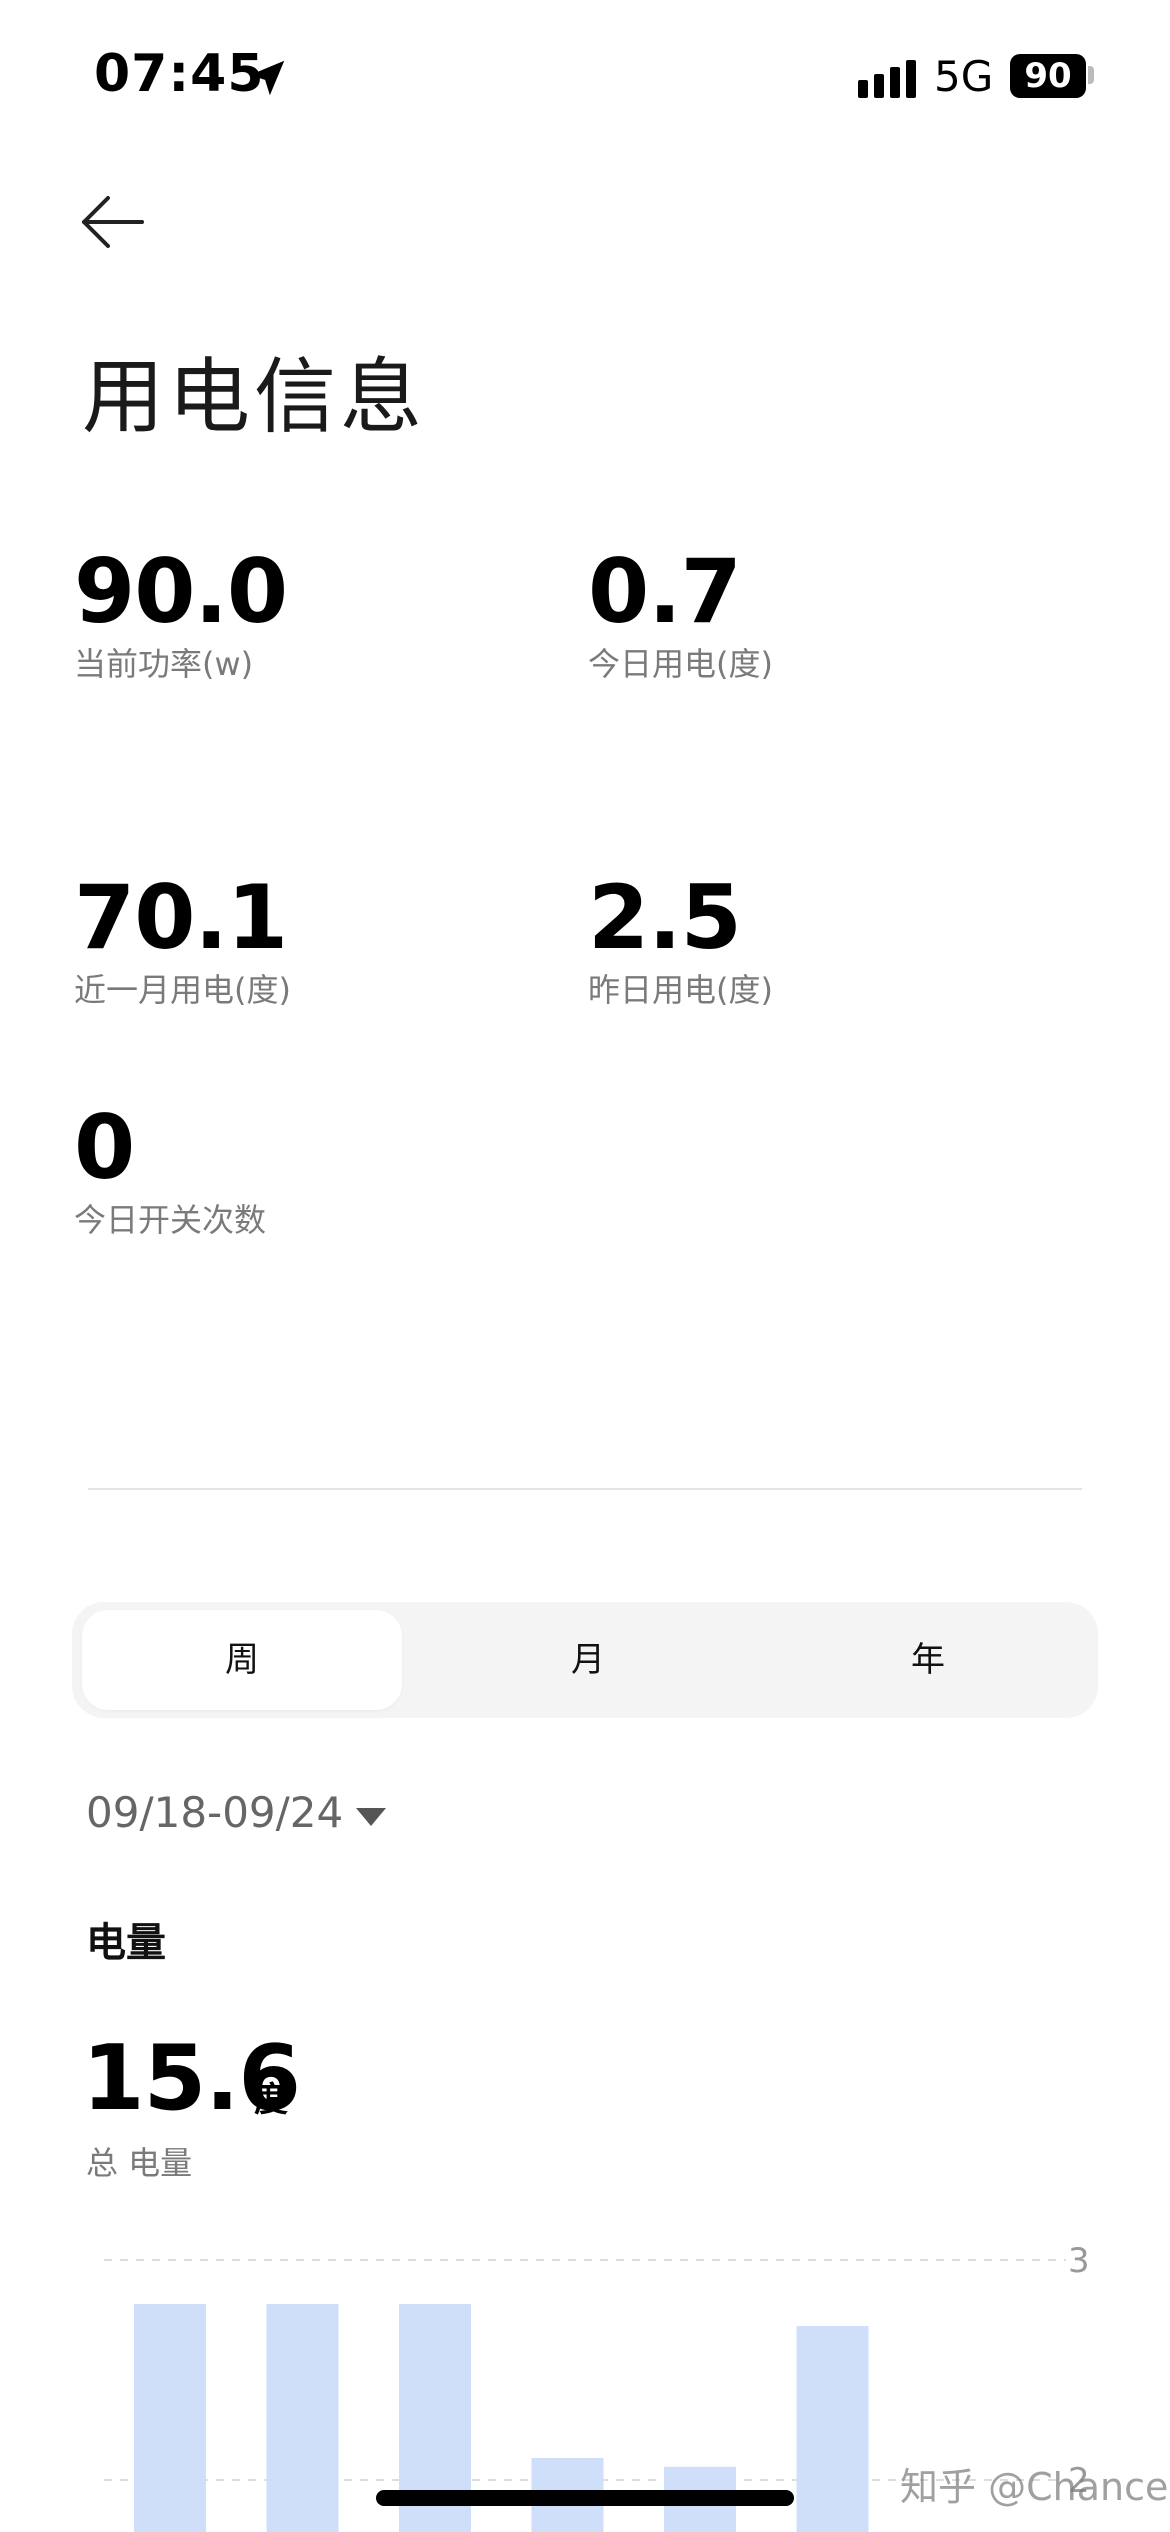  What do you see at coordinates (181, 917) in the screenshot?
I see `stat-value: 70.1` at bounding box center [181, 917].